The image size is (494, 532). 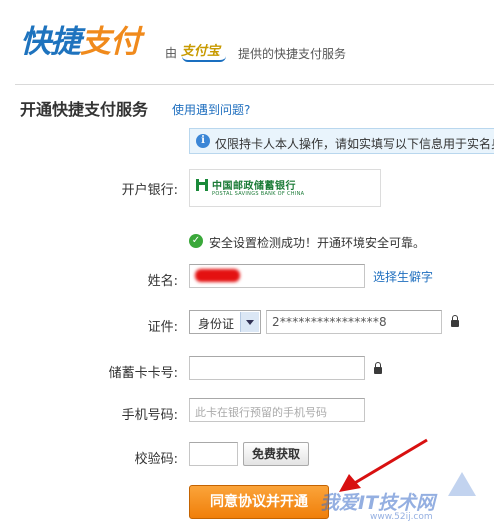 I want to click on phone-placeholder: 此卡在银行预留的手机号码, so click(x=261, y=412).